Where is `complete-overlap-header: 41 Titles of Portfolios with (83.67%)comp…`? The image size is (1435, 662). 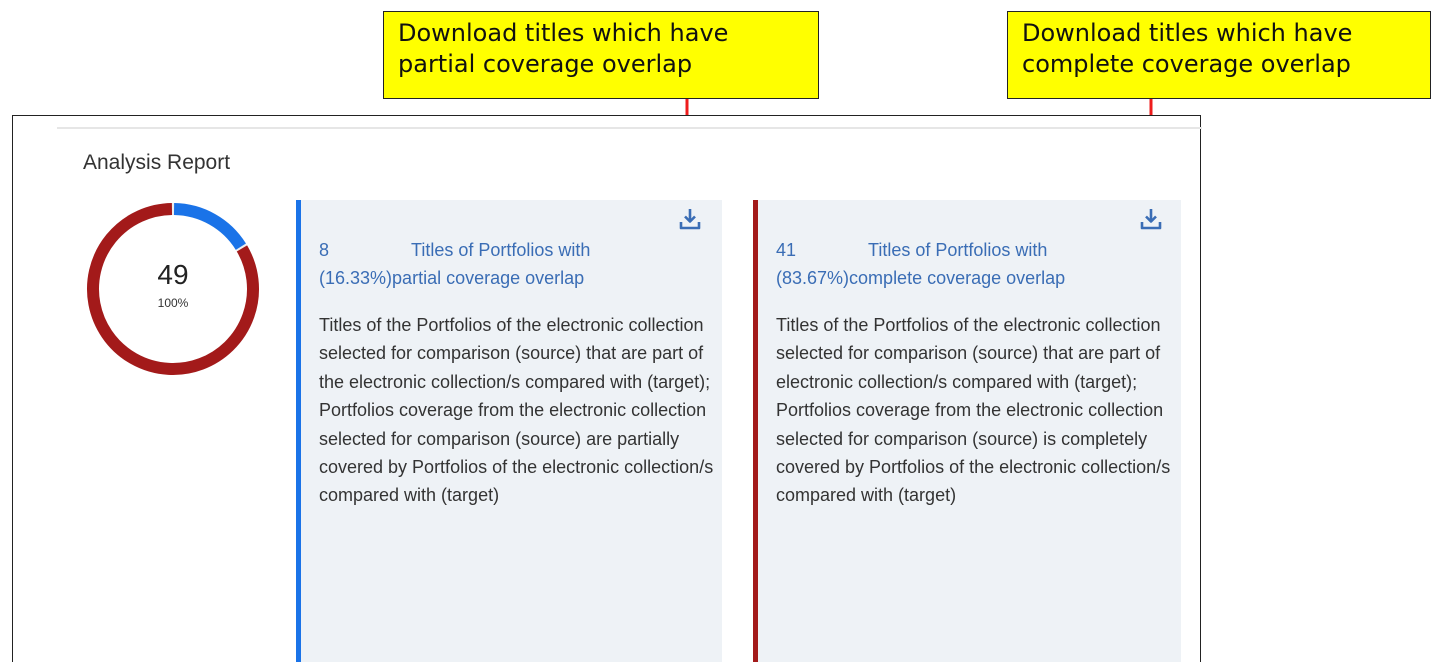 complete-overlap-header: 41 Titles of Portfolios with (83.67%)comp… is located at coordinates (920, 264).